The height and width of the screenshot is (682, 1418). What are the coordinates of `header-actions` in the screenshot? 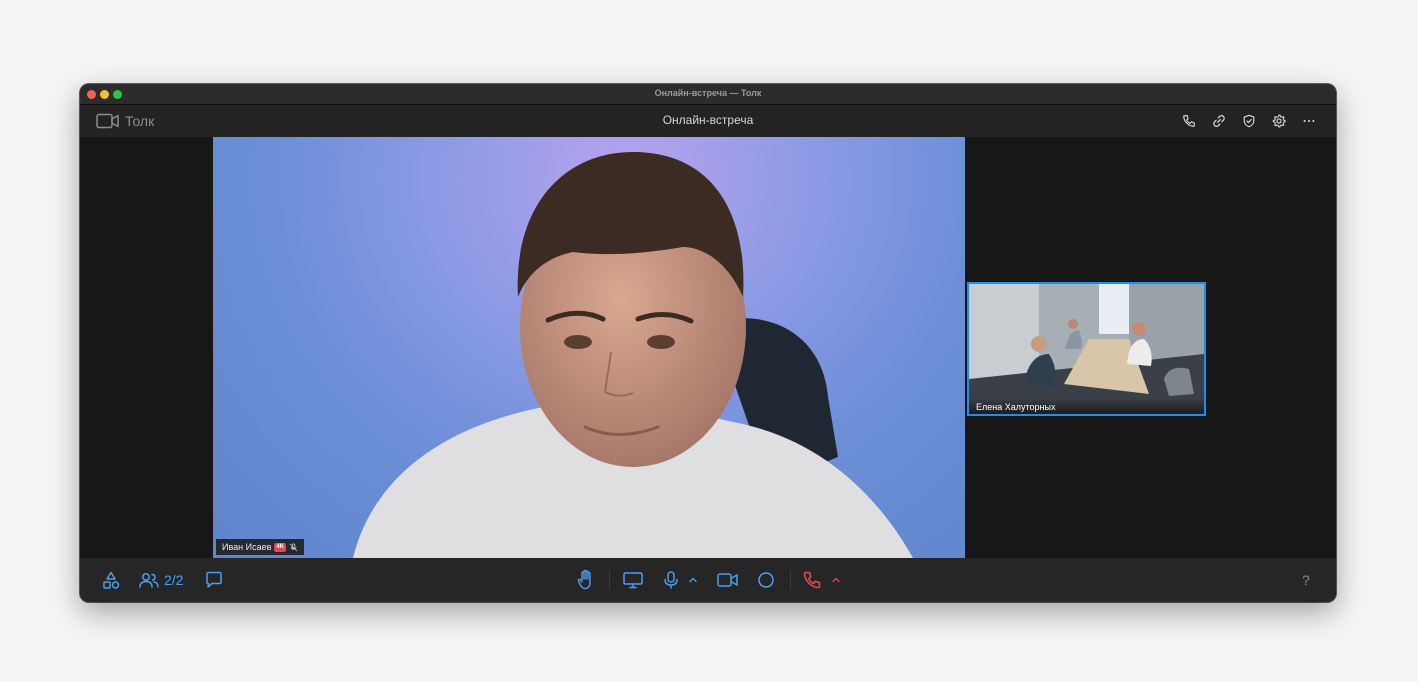 It's located at (1249, 121).